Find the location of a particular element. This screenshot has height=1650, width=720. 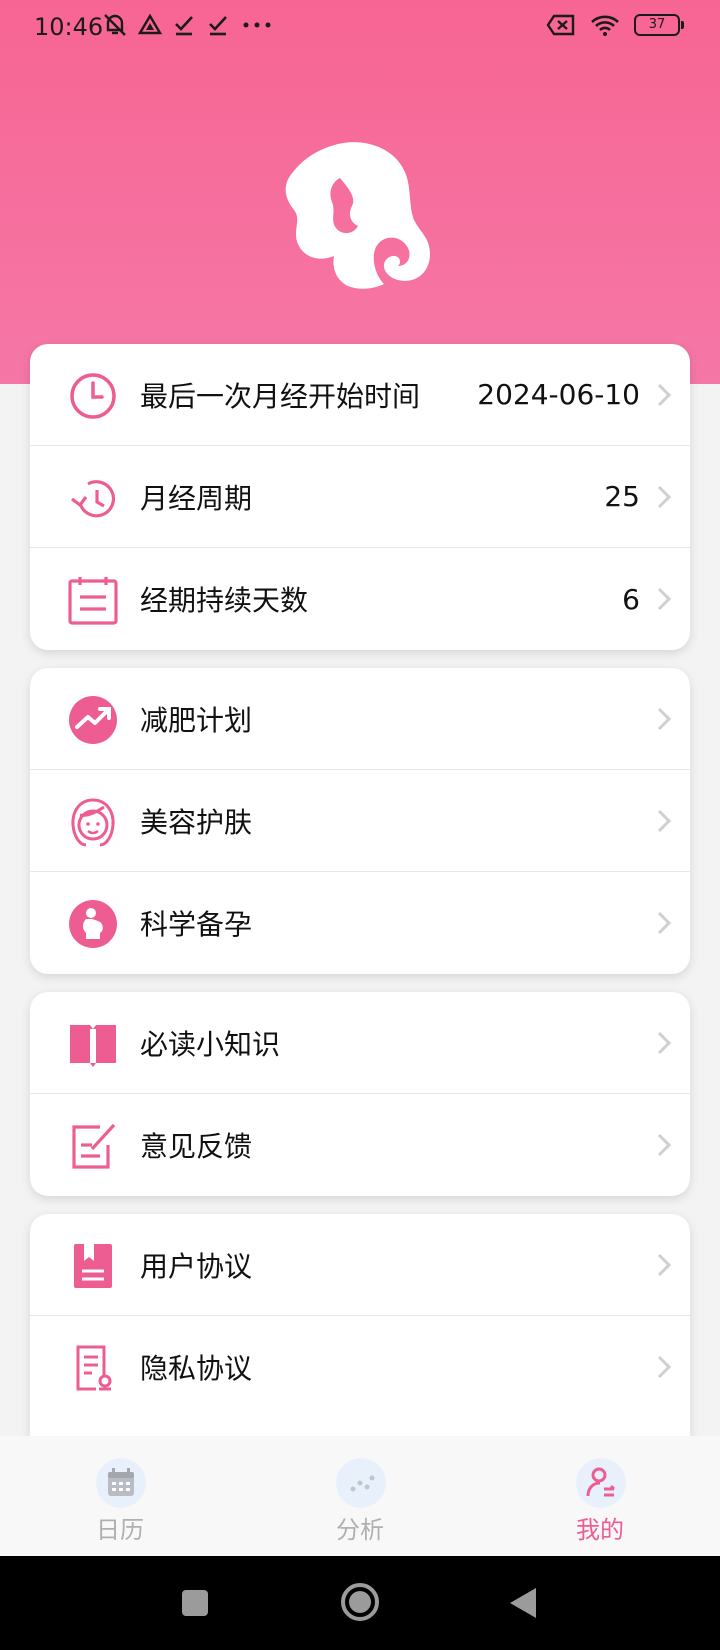

tab-calendar: 日历 is located at coordinates (120, 1496).